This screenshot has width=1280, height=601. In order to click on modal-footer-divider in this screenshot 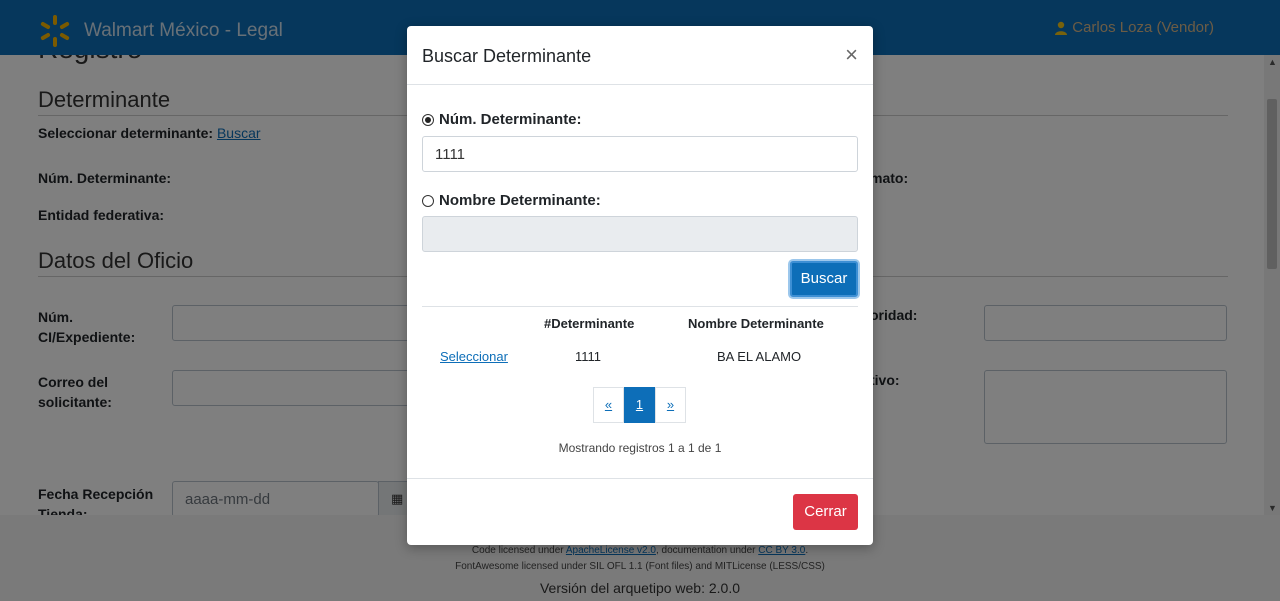, I will do `click(640, 478)`.